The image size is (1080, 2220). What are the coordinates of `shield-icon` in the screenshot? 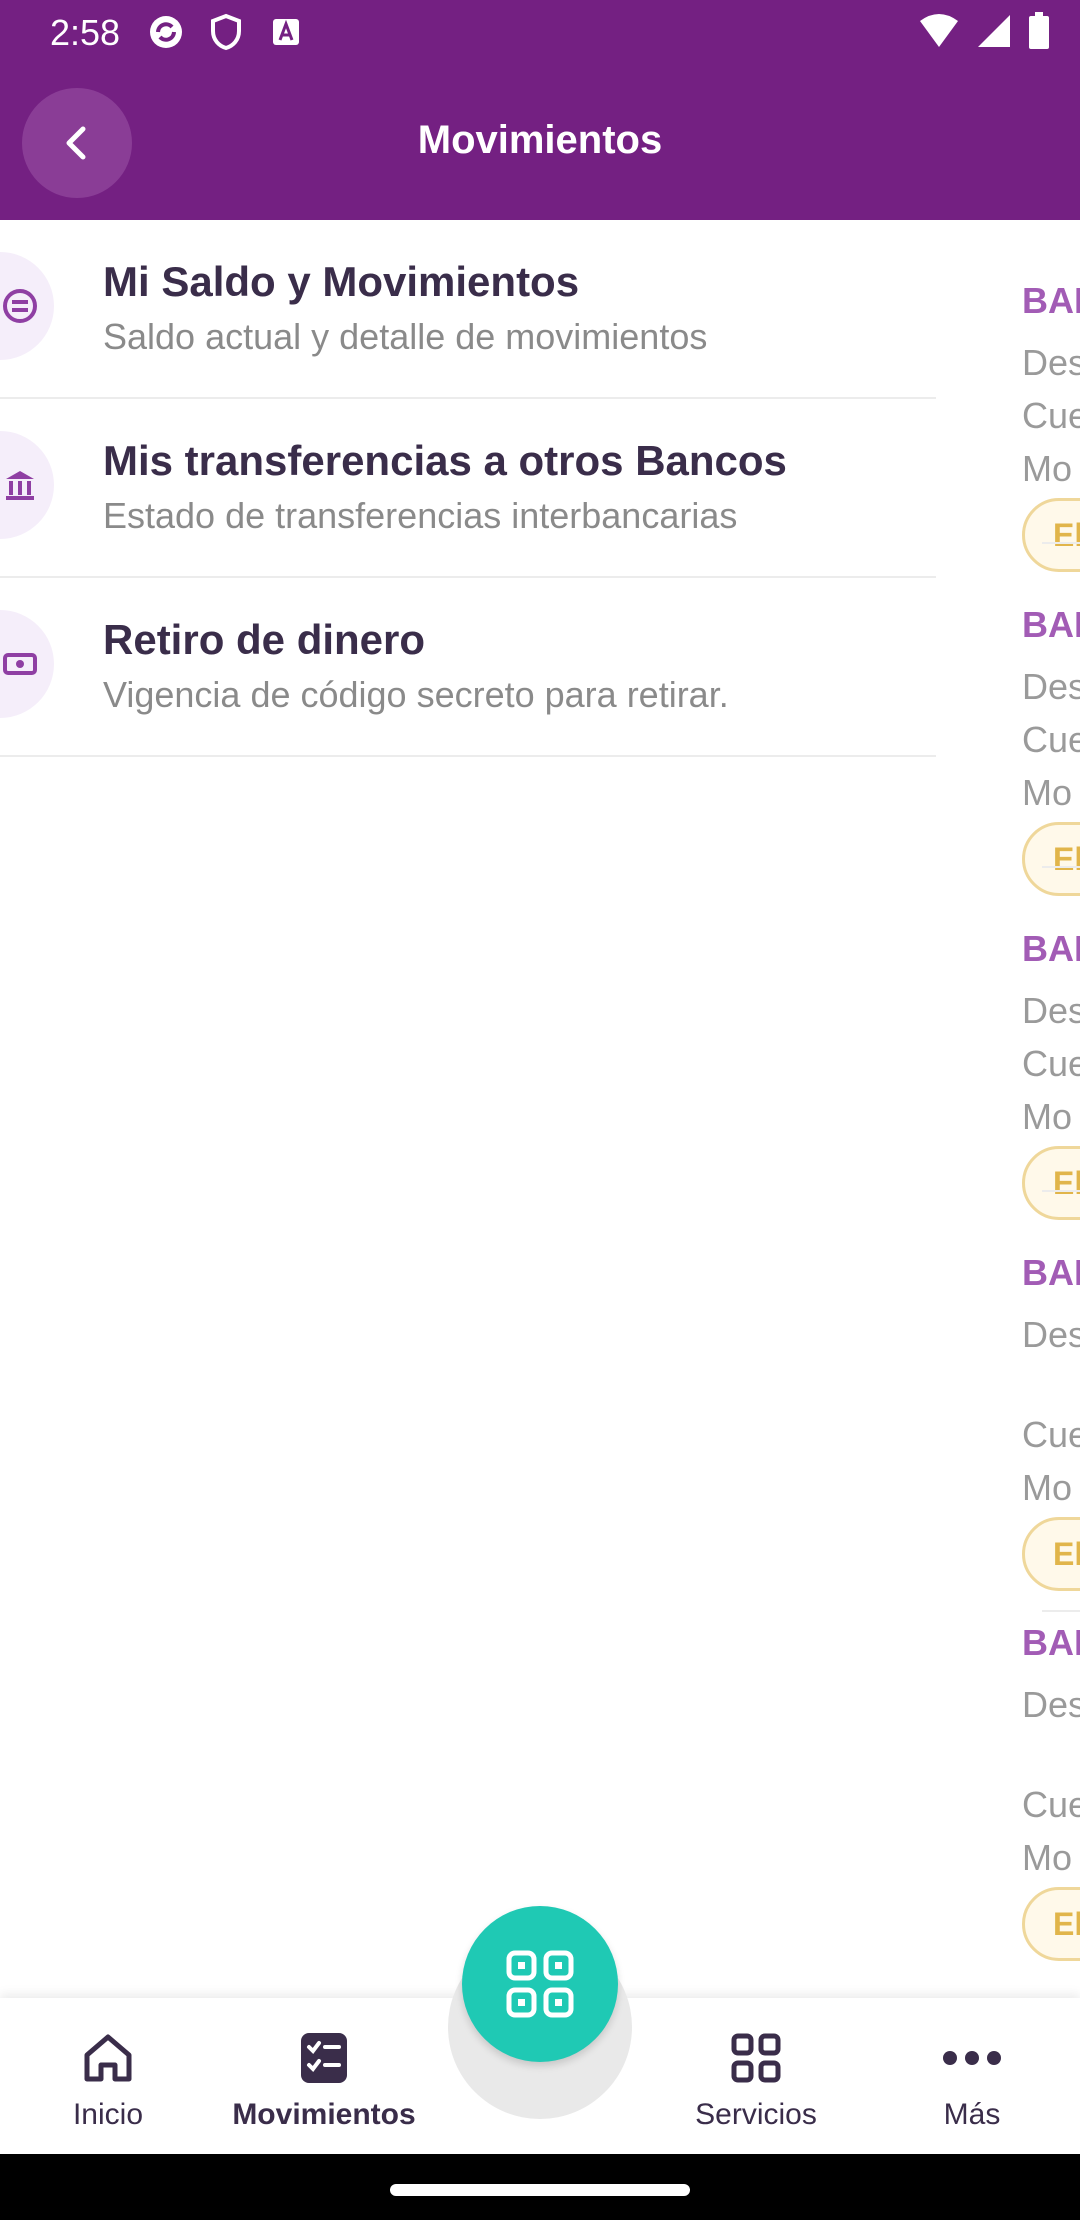 It's located at (226, 32).